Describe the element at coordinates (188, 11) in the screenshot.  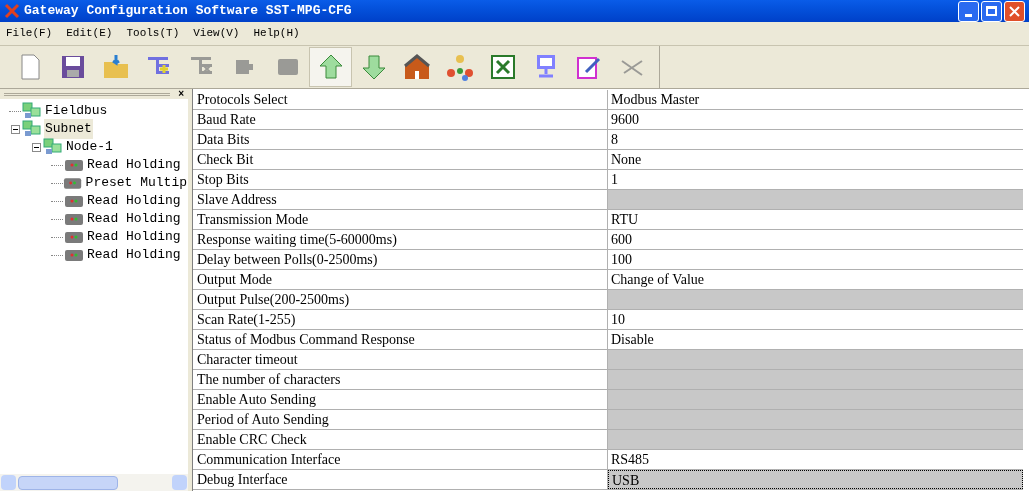
I see `window-title: Gateway Configuration Software SST-MPG-CFG` at that location.